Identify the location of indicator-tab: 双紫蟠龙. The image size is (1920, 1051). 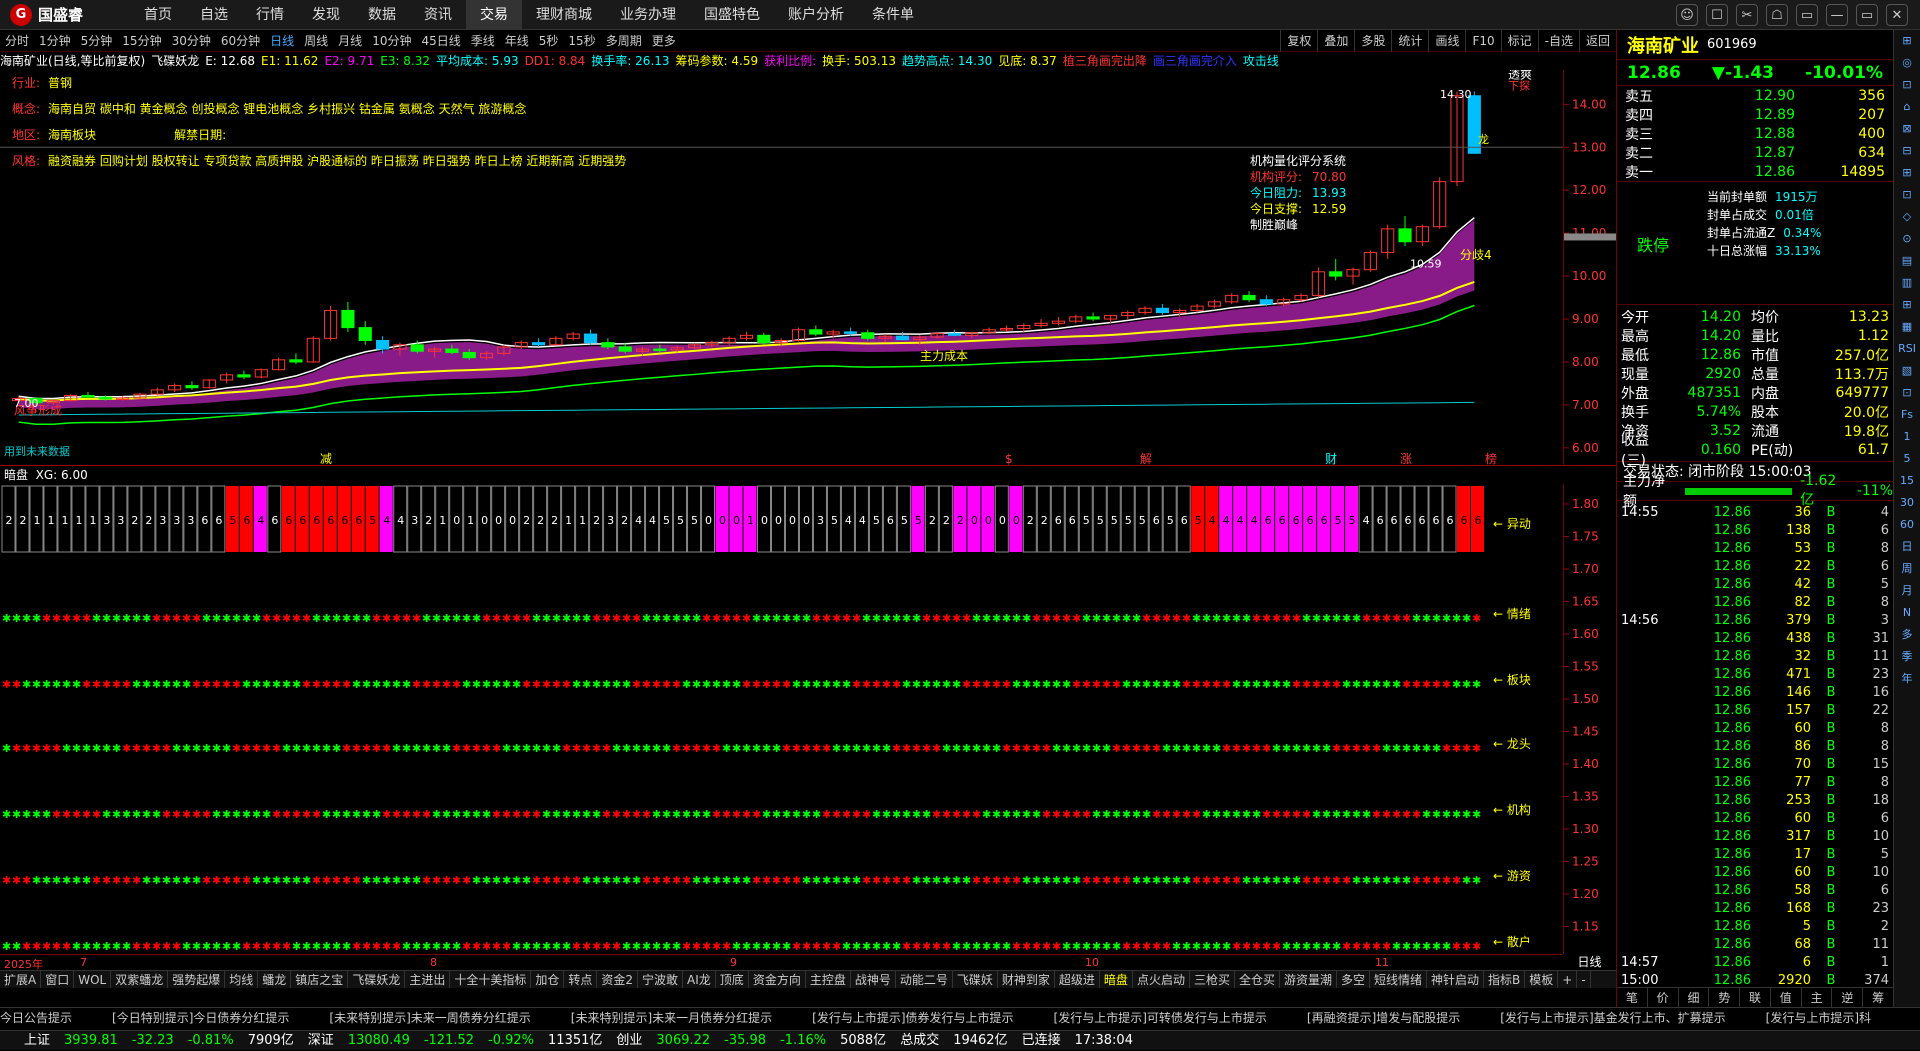
(140, 979).